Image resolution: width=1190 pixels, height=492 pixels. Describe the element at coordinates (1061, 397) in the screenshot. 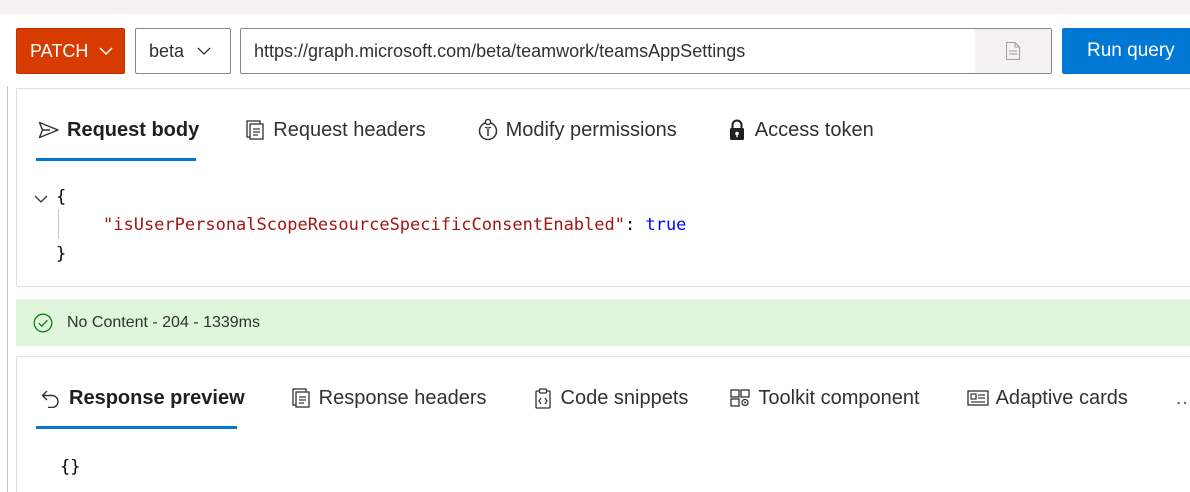

I see `tab-label: Adaptive cards` at that location.